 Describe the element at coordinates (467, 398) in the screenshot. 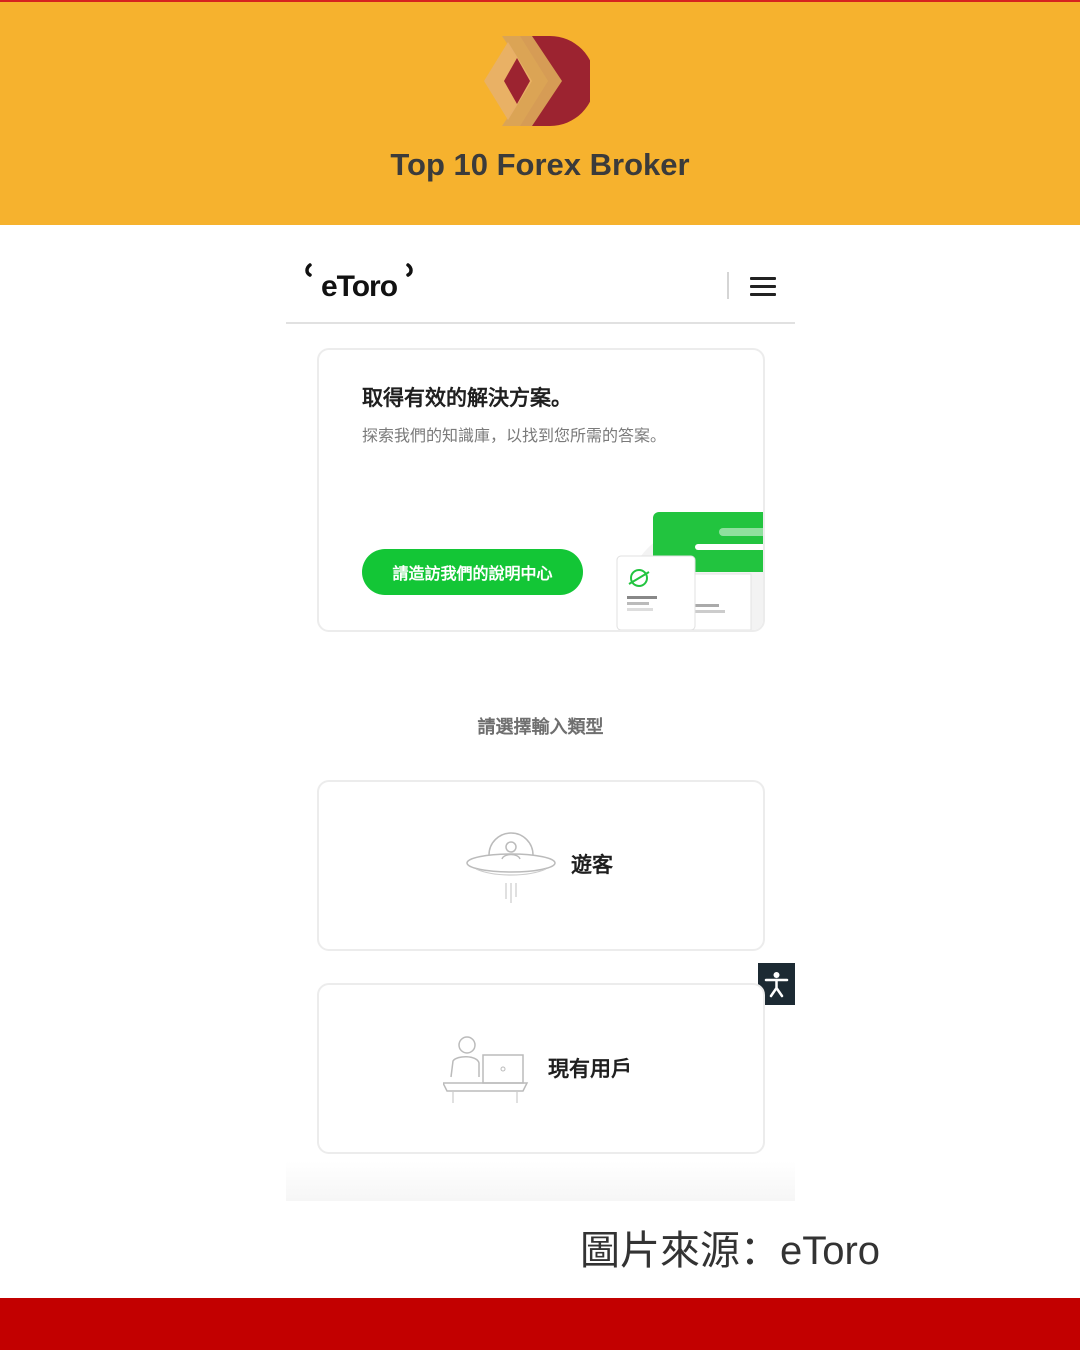

I see `help-card-title: 取得有效的解決方案。` at that location.